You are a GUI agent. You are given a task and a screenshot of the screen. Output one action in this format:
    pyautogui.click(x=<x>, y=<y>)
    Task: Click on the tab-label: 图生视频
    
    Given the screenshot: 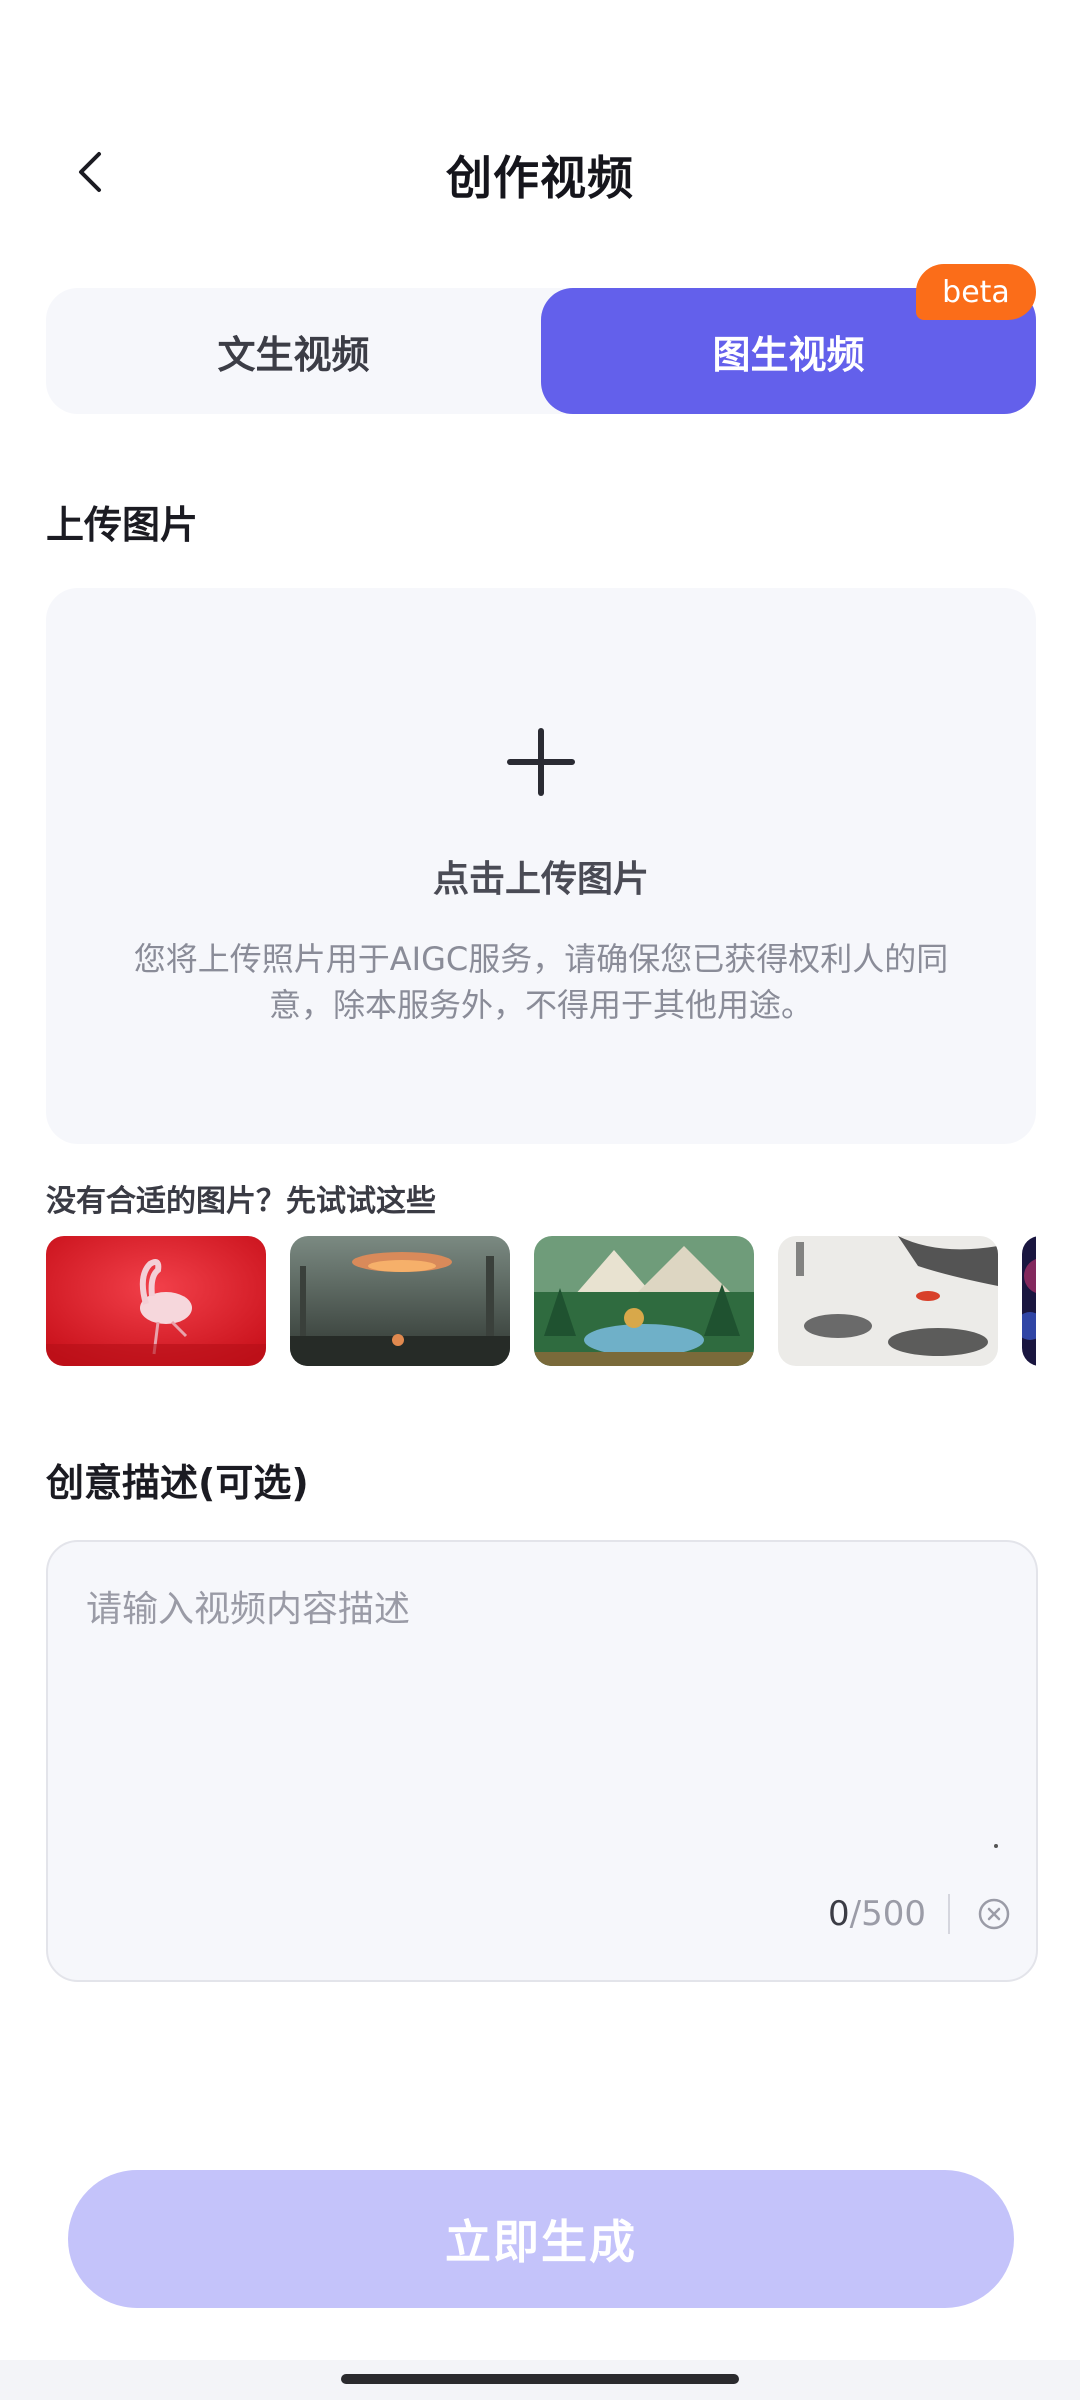 What is the action you would take?
    pyautogui.click(x=788, y=354)
    